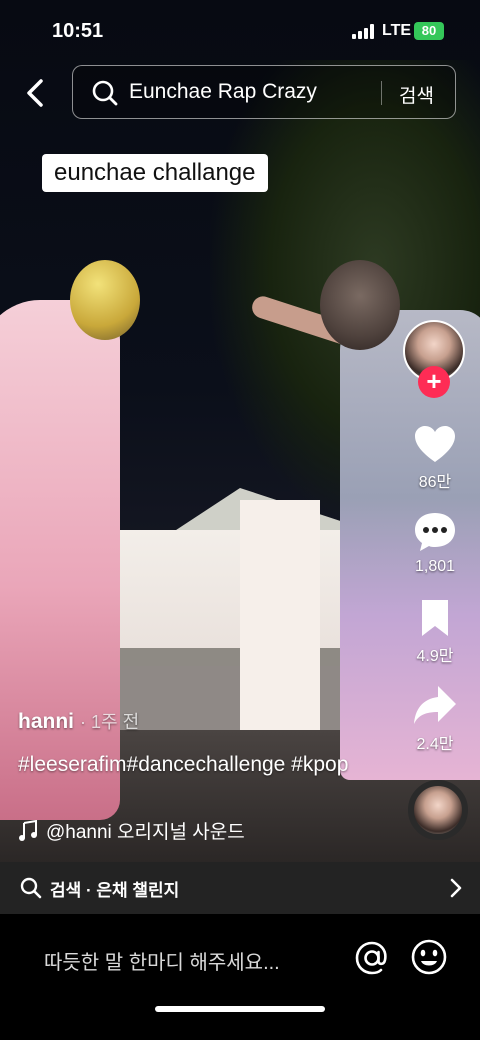 The height and width of the screenshot is (1040, 480). Describe the element at coordinates (372, 958) in the screenshot. I see `at-icon` at that location.